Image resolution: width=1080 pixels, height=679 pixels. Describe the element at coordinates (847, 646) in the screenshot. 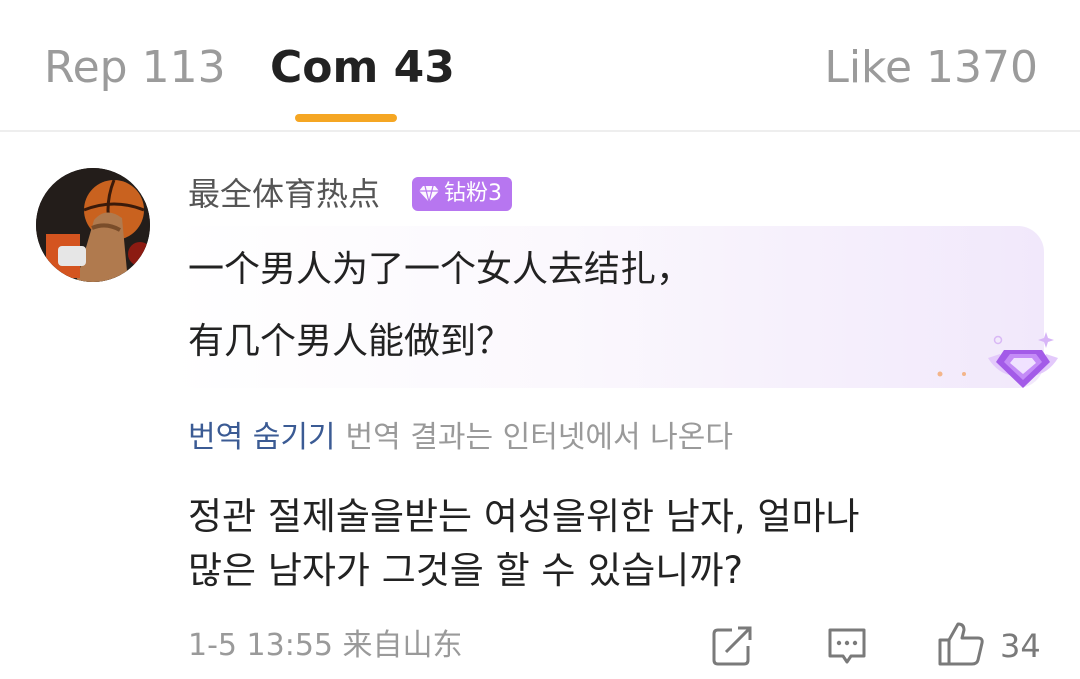

I see `reply-icon` at that location.